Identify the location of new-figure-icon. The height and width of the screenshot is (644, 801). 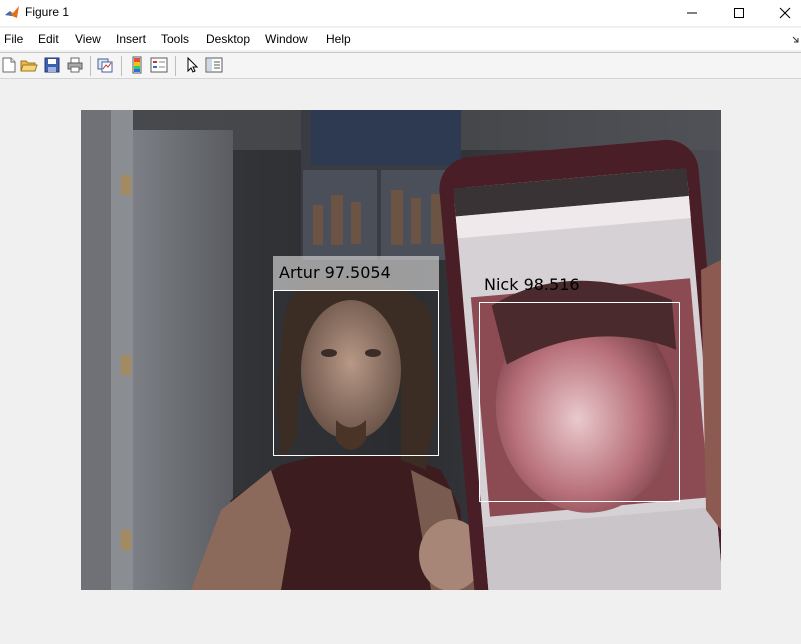
(9, 65).